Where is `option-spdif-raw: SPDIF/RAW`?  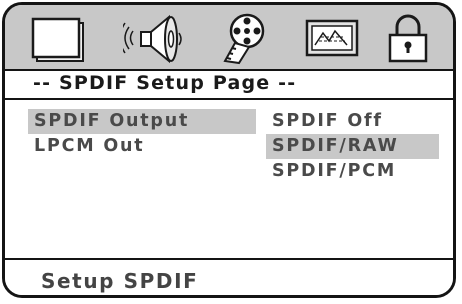 option-spdif-raw: SPDIF/RAW is located at coordinates (352, 146).